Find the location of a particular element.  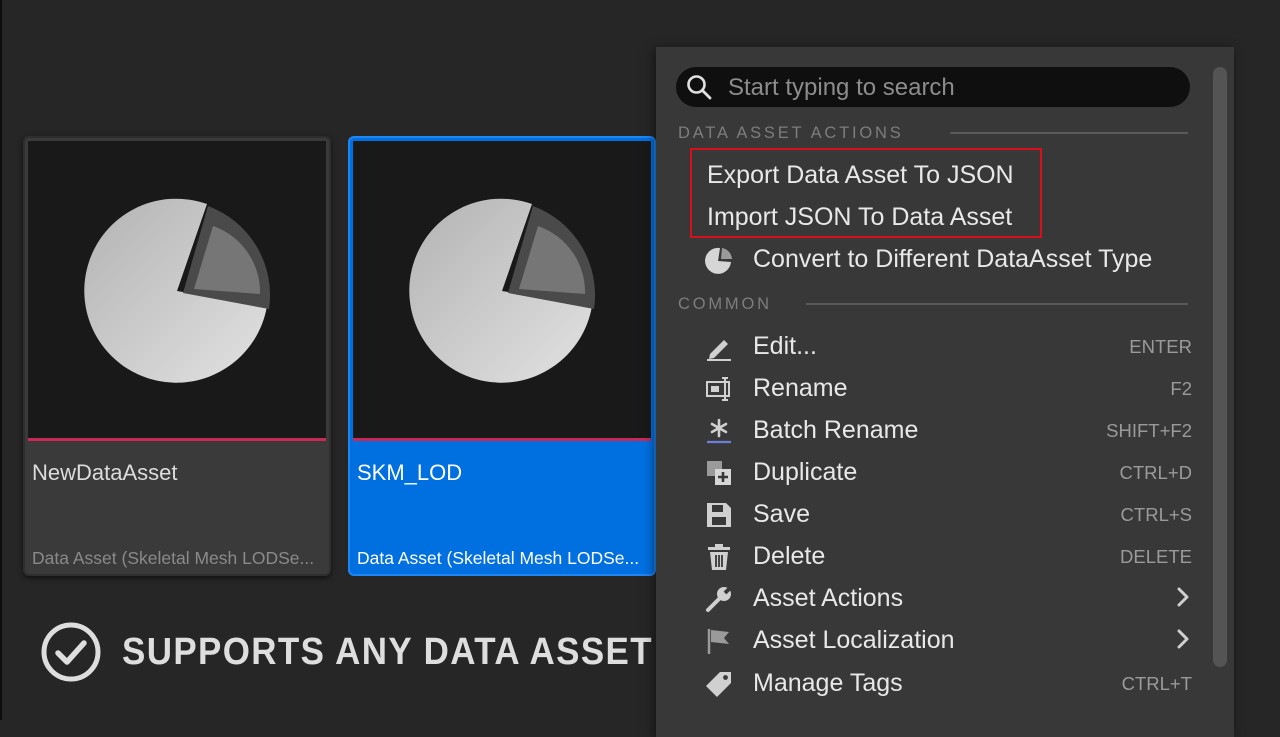

shortcut-label: ENTER is located at coordinates (1160, 346).